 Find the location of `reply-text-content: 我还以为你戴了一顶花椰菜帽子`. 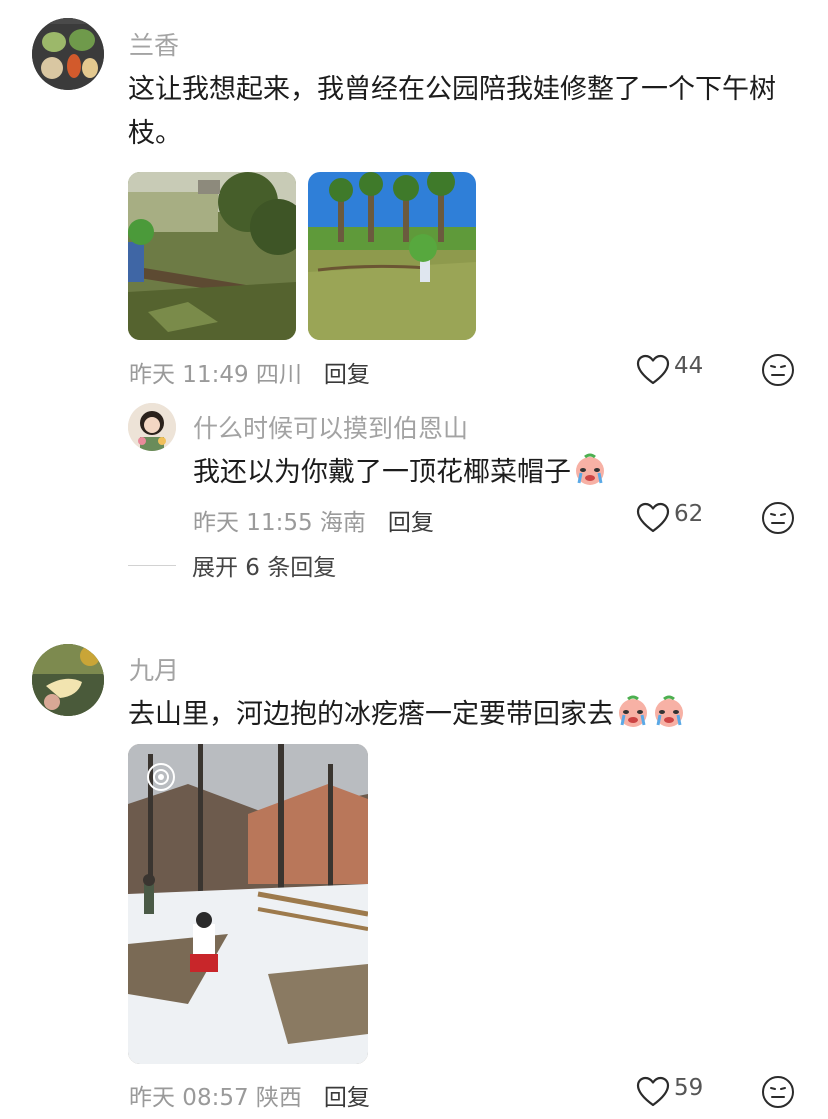

reply-text-content: 我还以为你戴了一顶花椰菜帽子 is located at coordinates (382, 472).